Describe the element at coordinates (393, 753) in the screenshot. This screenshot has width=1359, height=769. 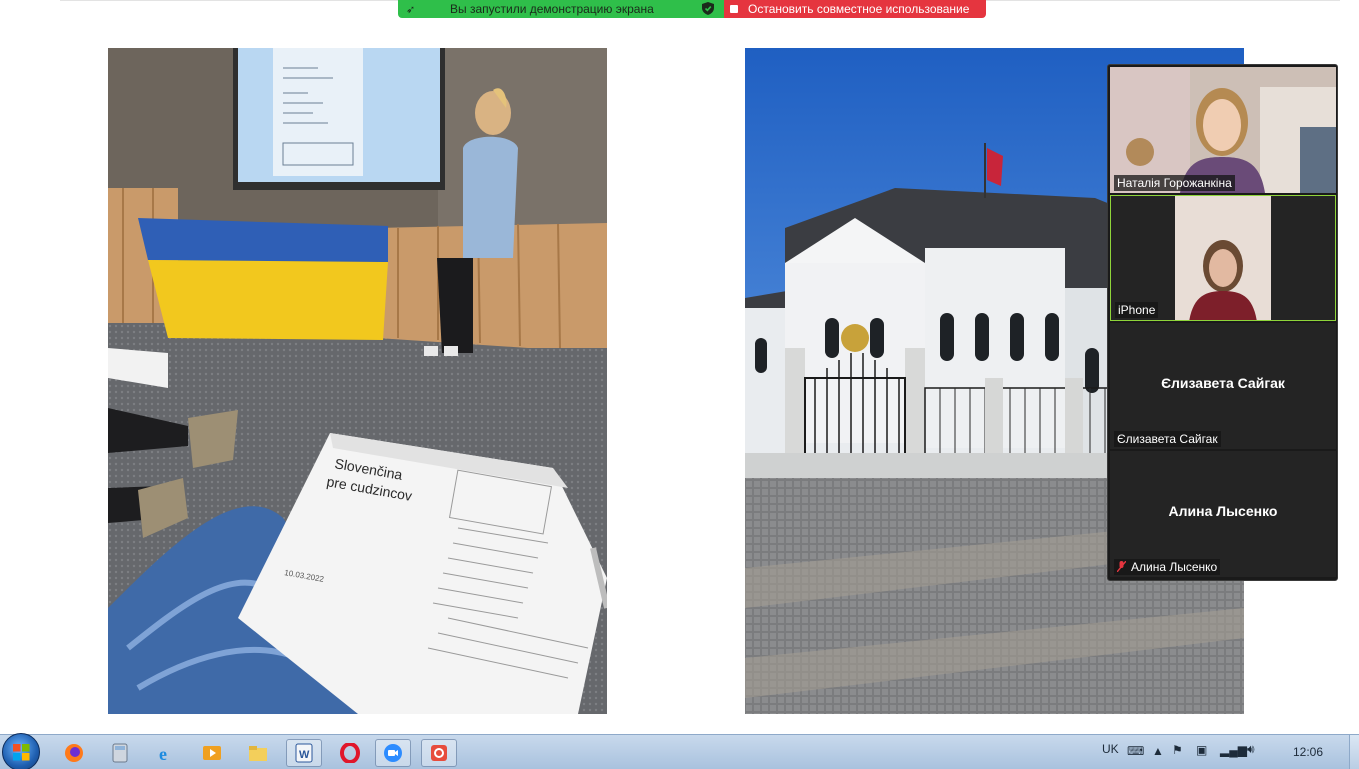
I see `zoom-icon` at that location.